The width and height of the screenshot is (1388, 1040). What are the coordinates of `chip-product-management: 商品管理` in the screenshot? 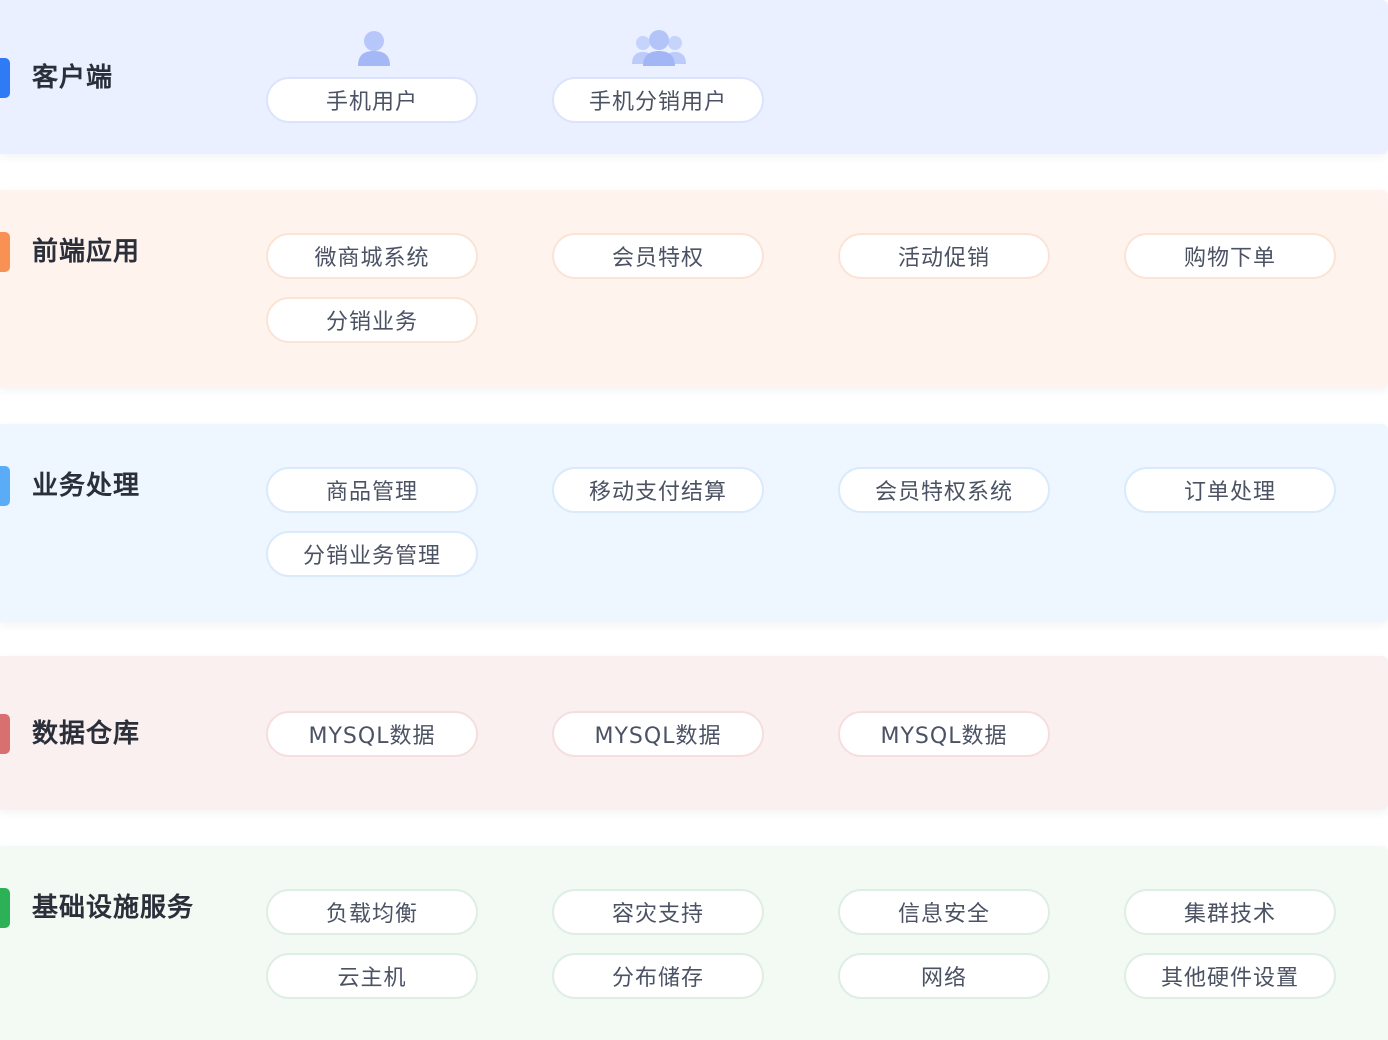 It's located at (372, 490).